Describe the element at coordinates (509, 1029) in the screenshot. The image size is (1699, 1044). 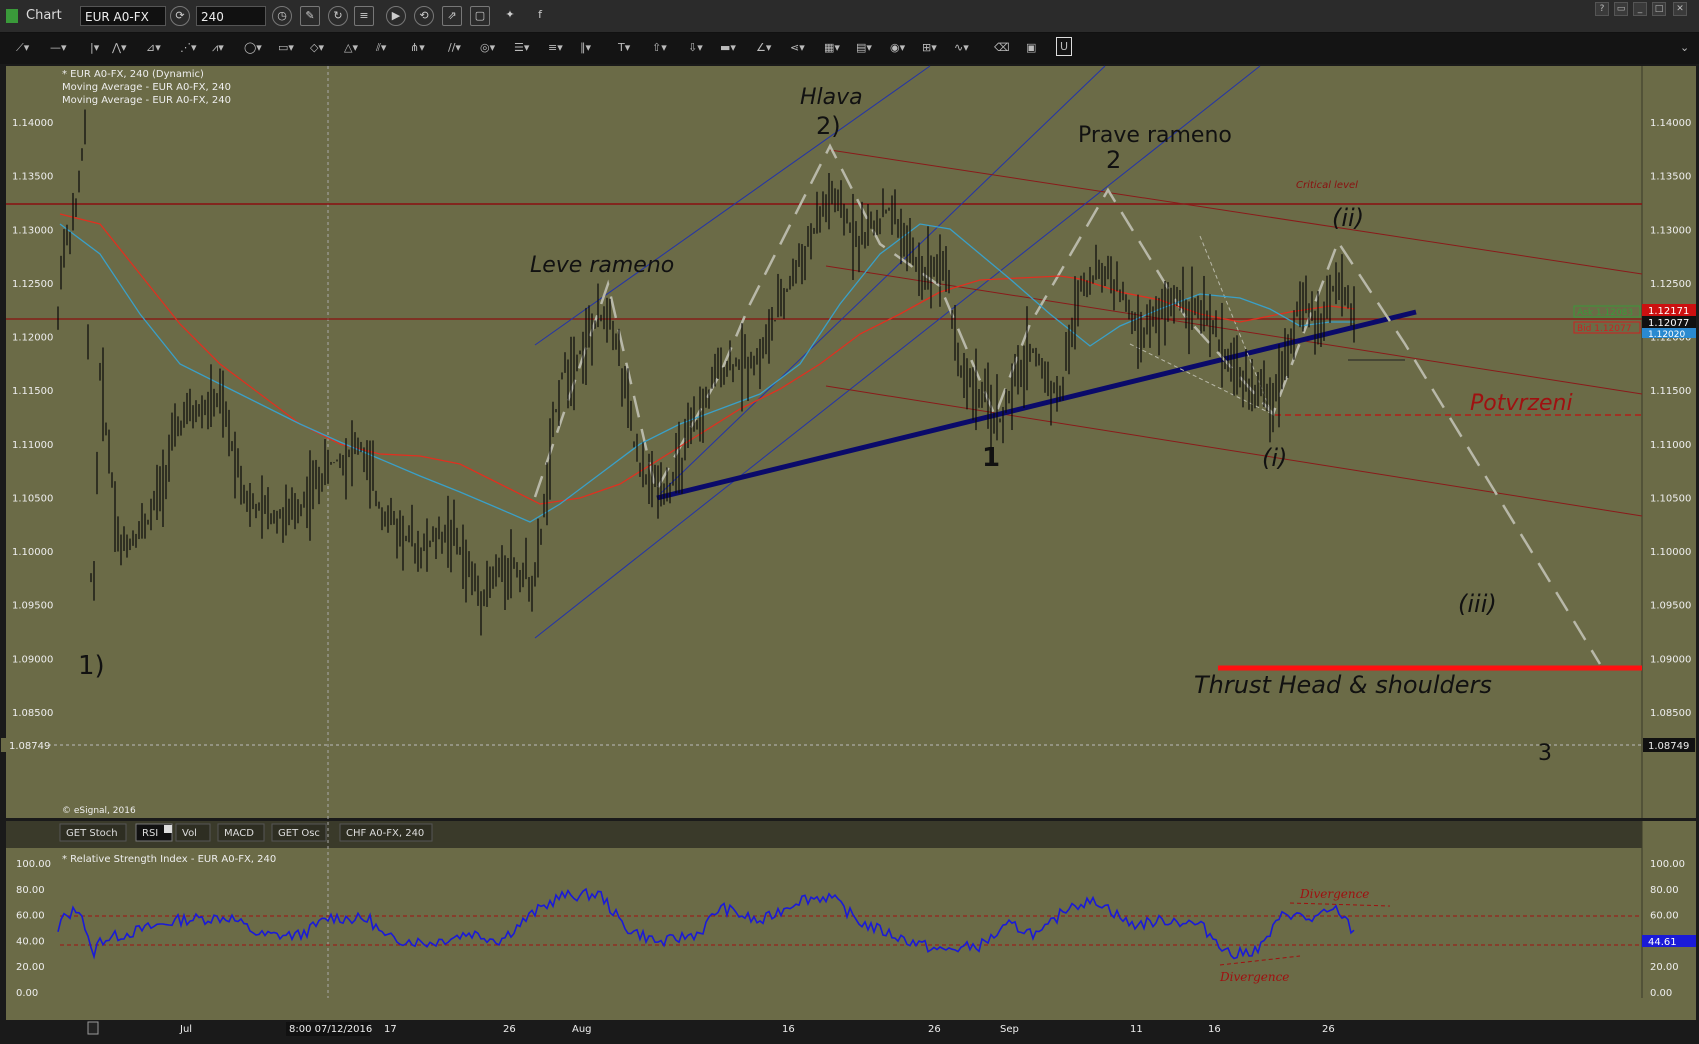
I see `x-label-26: 26` at that location.